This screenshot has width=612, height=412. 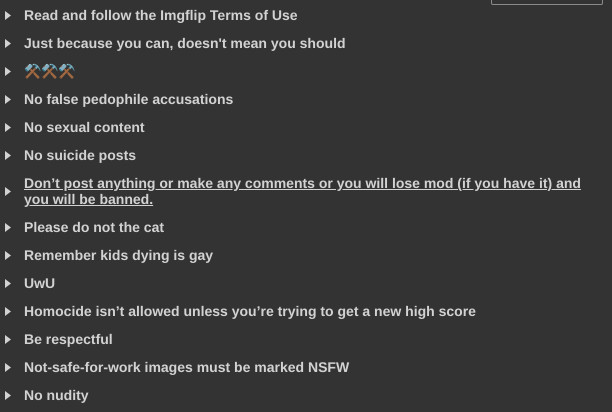 I want to click on rule-text: Please do not the cat, so click(x=94, y=227).